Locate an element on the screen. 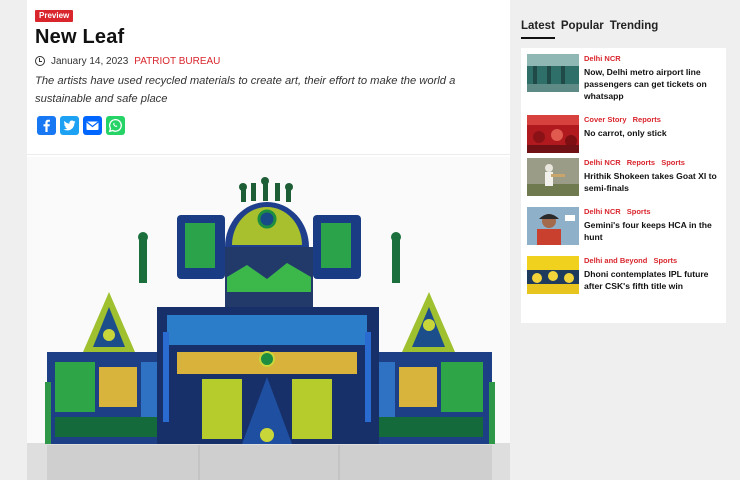 The image size is (740, 480). article-author: PATRIOT BUREAU is located at coordinates (177, 61).